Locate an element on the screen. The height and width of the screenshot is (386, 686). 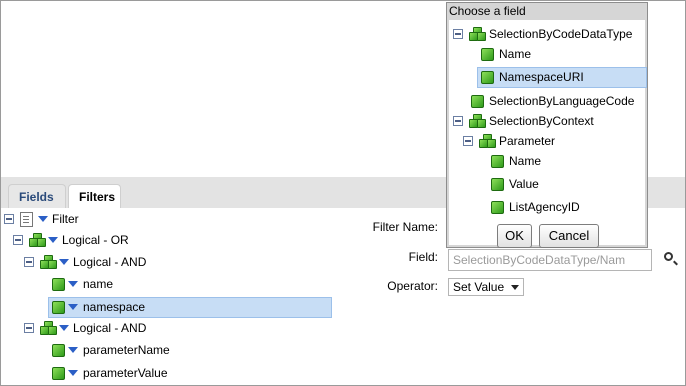
field-input: SelectionByCodeDataType/Nam is located at coordinates (550, 260).